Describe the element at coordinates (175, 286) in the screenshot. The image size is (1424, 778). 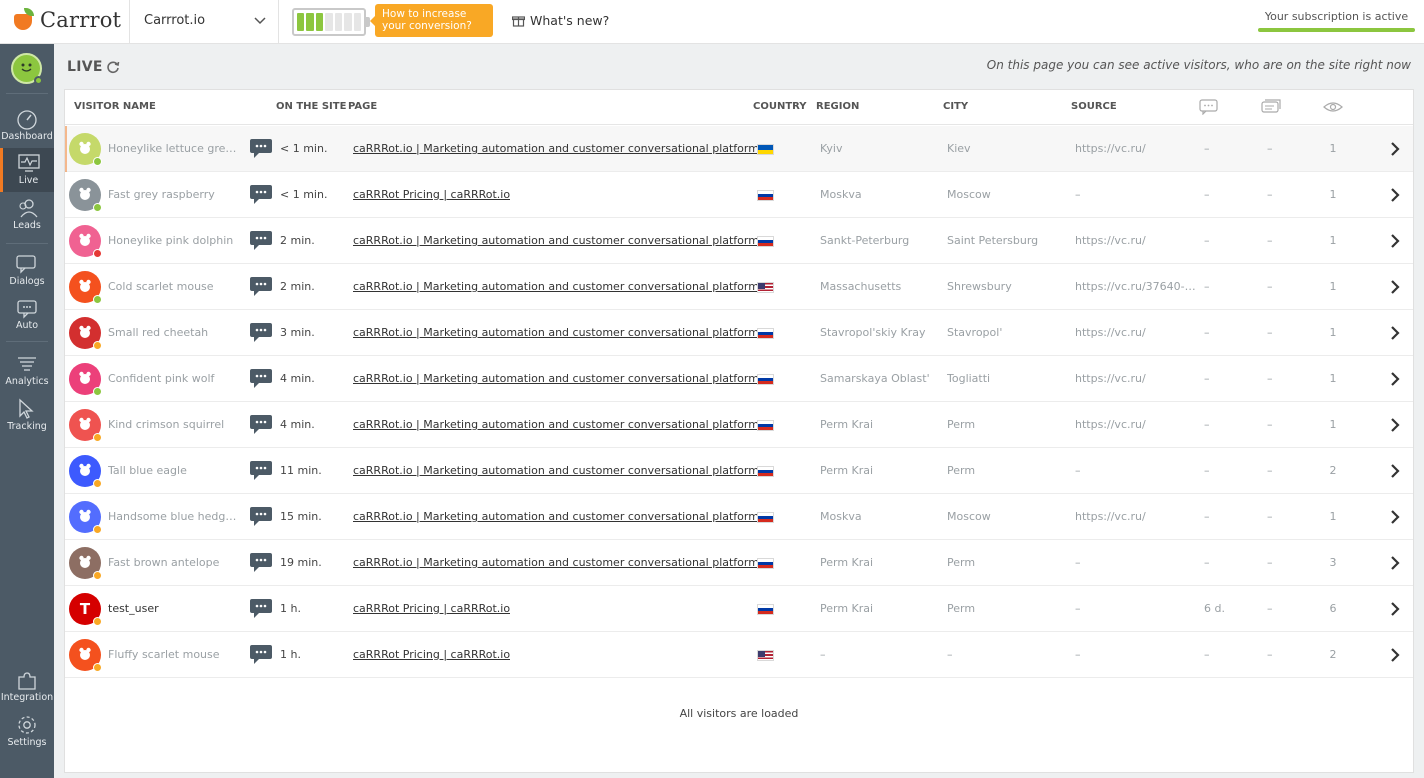
I see `visitor-name: Cold scarlet mouse` at that location.